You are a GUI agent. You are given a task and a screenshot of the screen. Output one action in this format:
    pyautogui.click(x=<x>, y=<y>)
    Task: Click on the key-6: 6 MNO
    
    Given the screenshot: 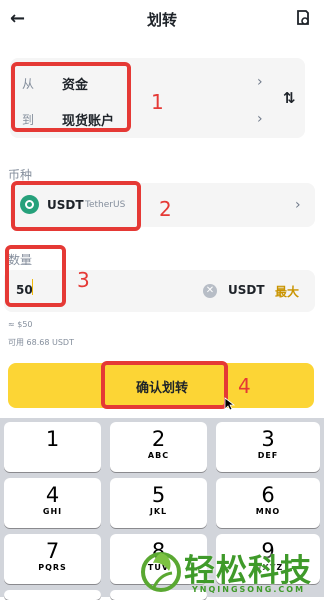 What is the action you would take?
    pyautogui.click(x=268, y=503)
    